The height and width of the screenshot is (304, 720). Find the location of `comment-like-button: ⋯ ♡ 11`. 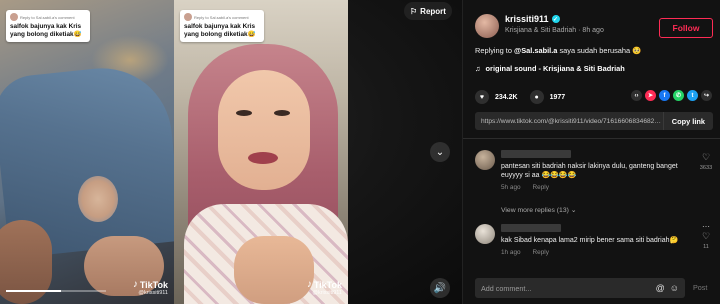

comment-like-button: ⋯ ♡ 11 is located at coordinates (706, 236).